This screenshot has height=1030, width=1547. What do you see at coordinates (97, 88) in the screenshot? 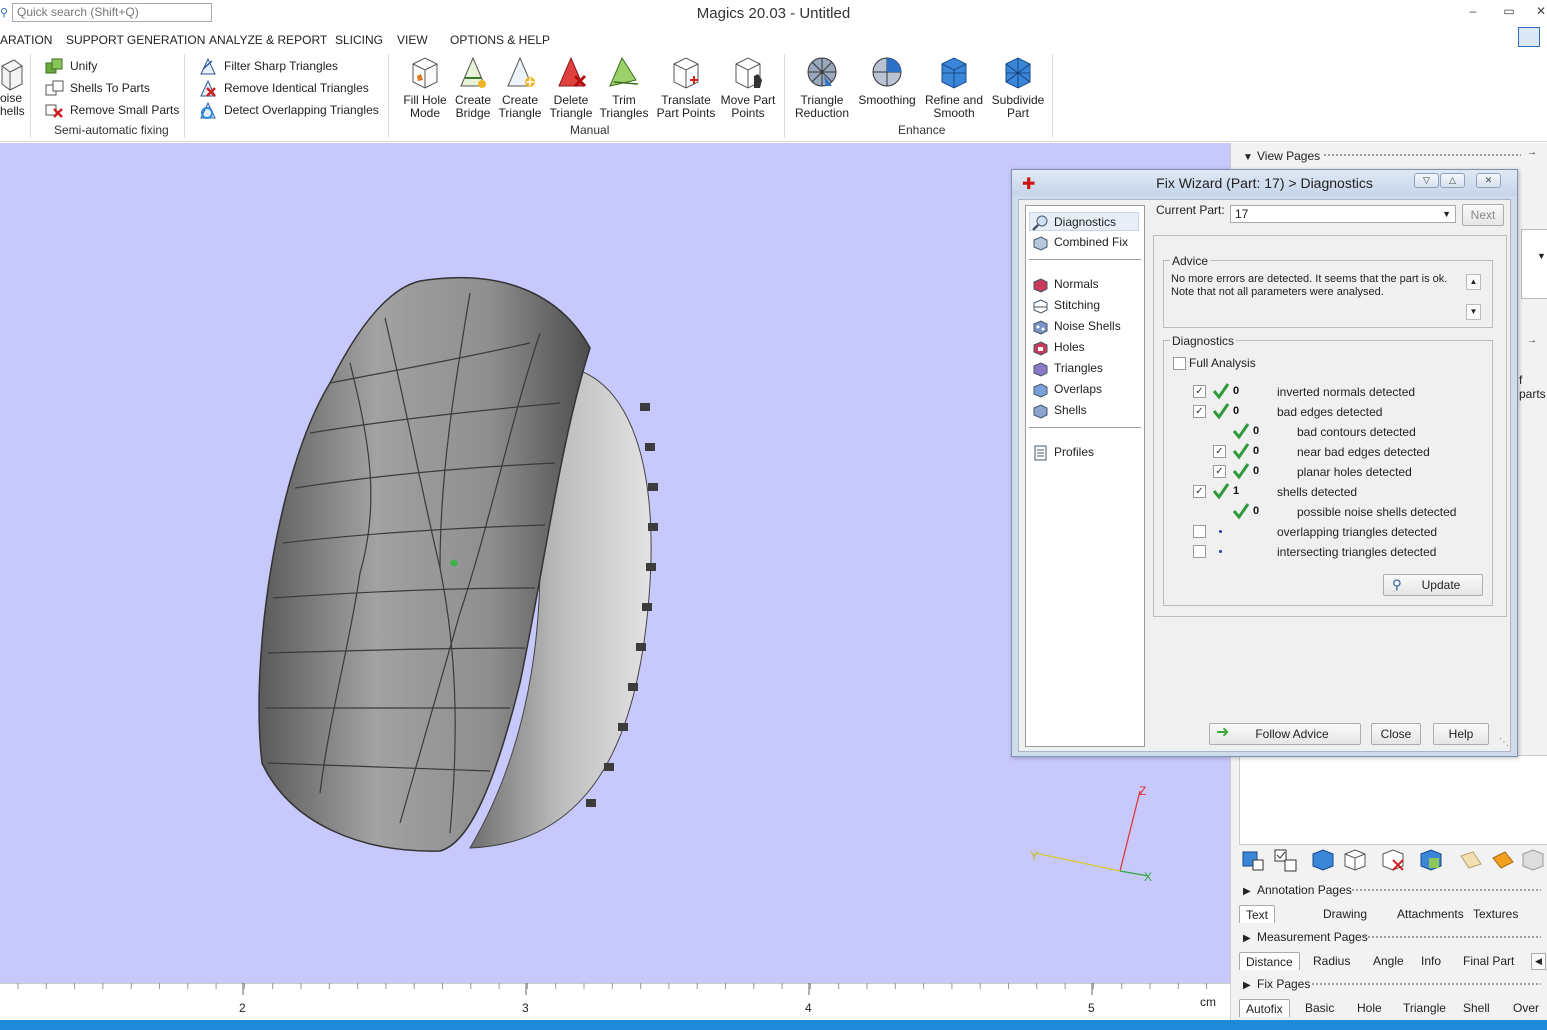
I see `shells-to-parts-button: Shells To Parts` at bounding box center [97, 88].